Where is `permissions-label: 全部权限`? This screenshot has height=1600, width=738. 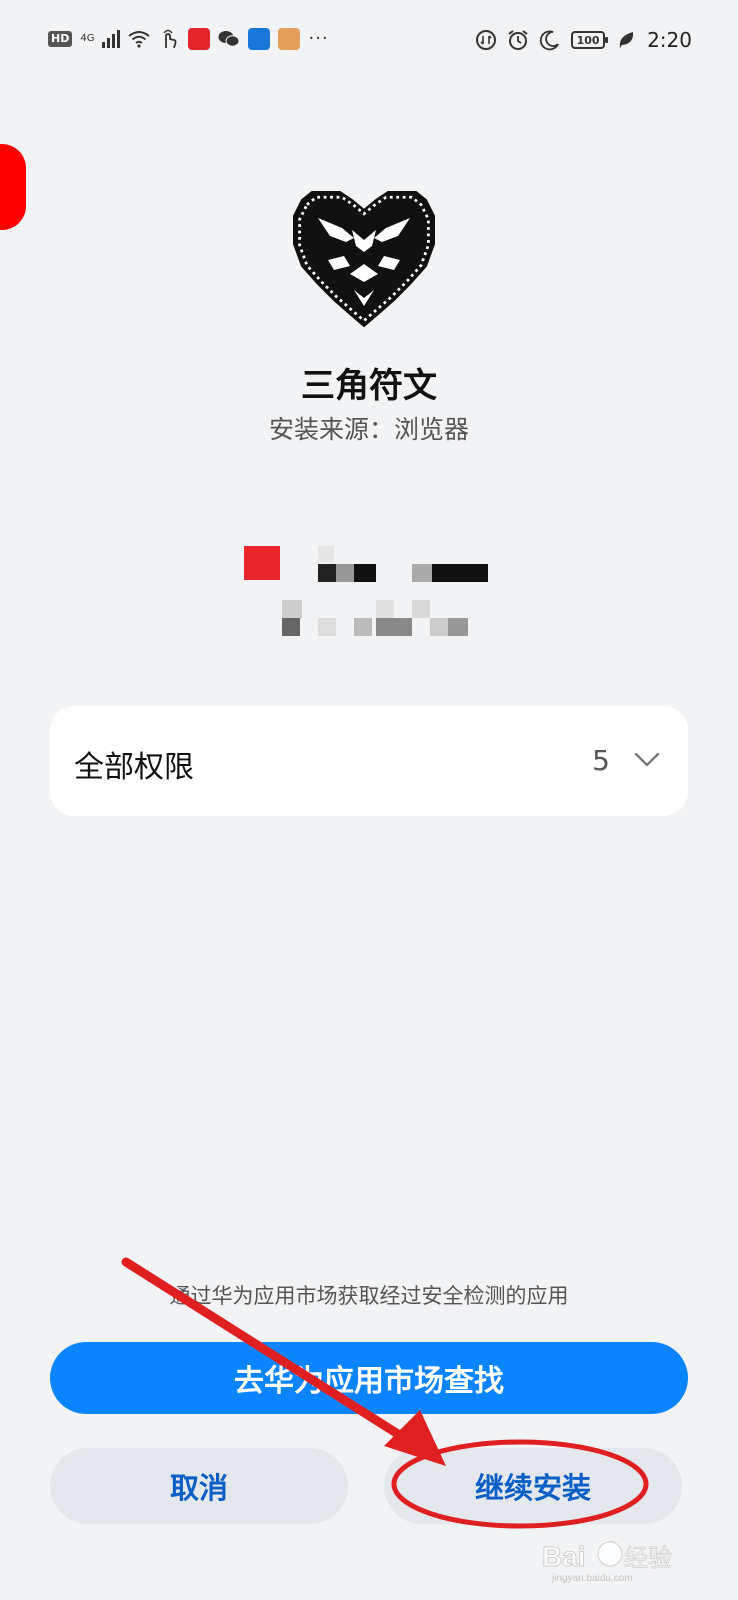
permissions-label: 全部权限 is located at coordinates (134, 767).